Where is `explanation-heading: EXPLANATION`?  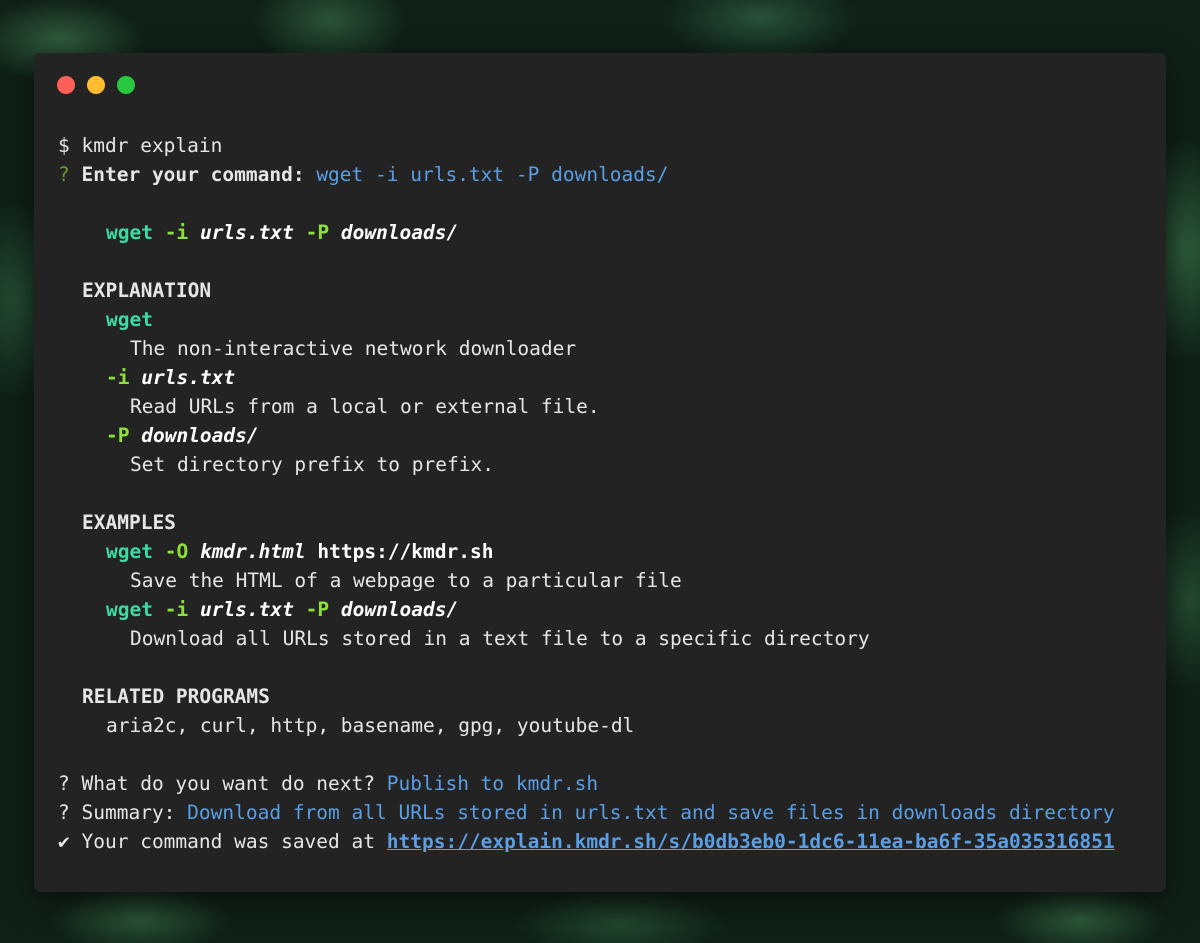 explanation-heading: EXPLANATION is located at coordinates (147, 290).